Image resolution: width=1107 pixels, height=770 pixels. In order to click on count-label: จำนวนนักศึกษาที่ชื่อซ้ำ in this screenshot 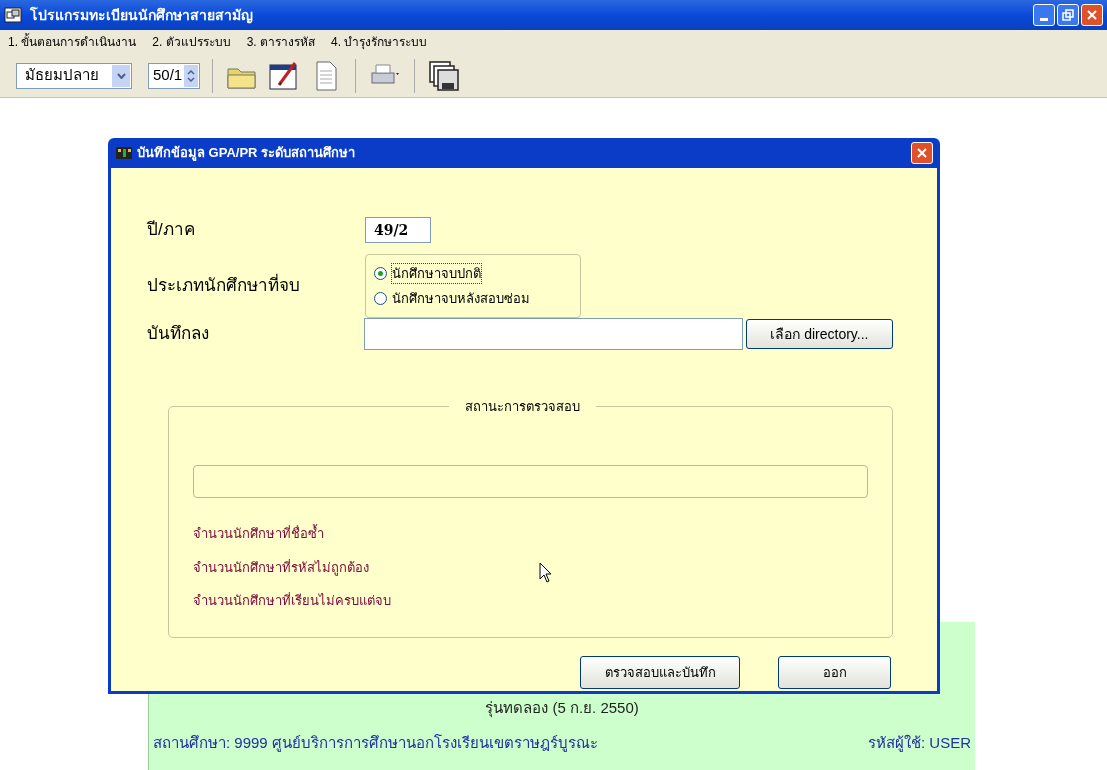, I will do `click(258, 533)`.